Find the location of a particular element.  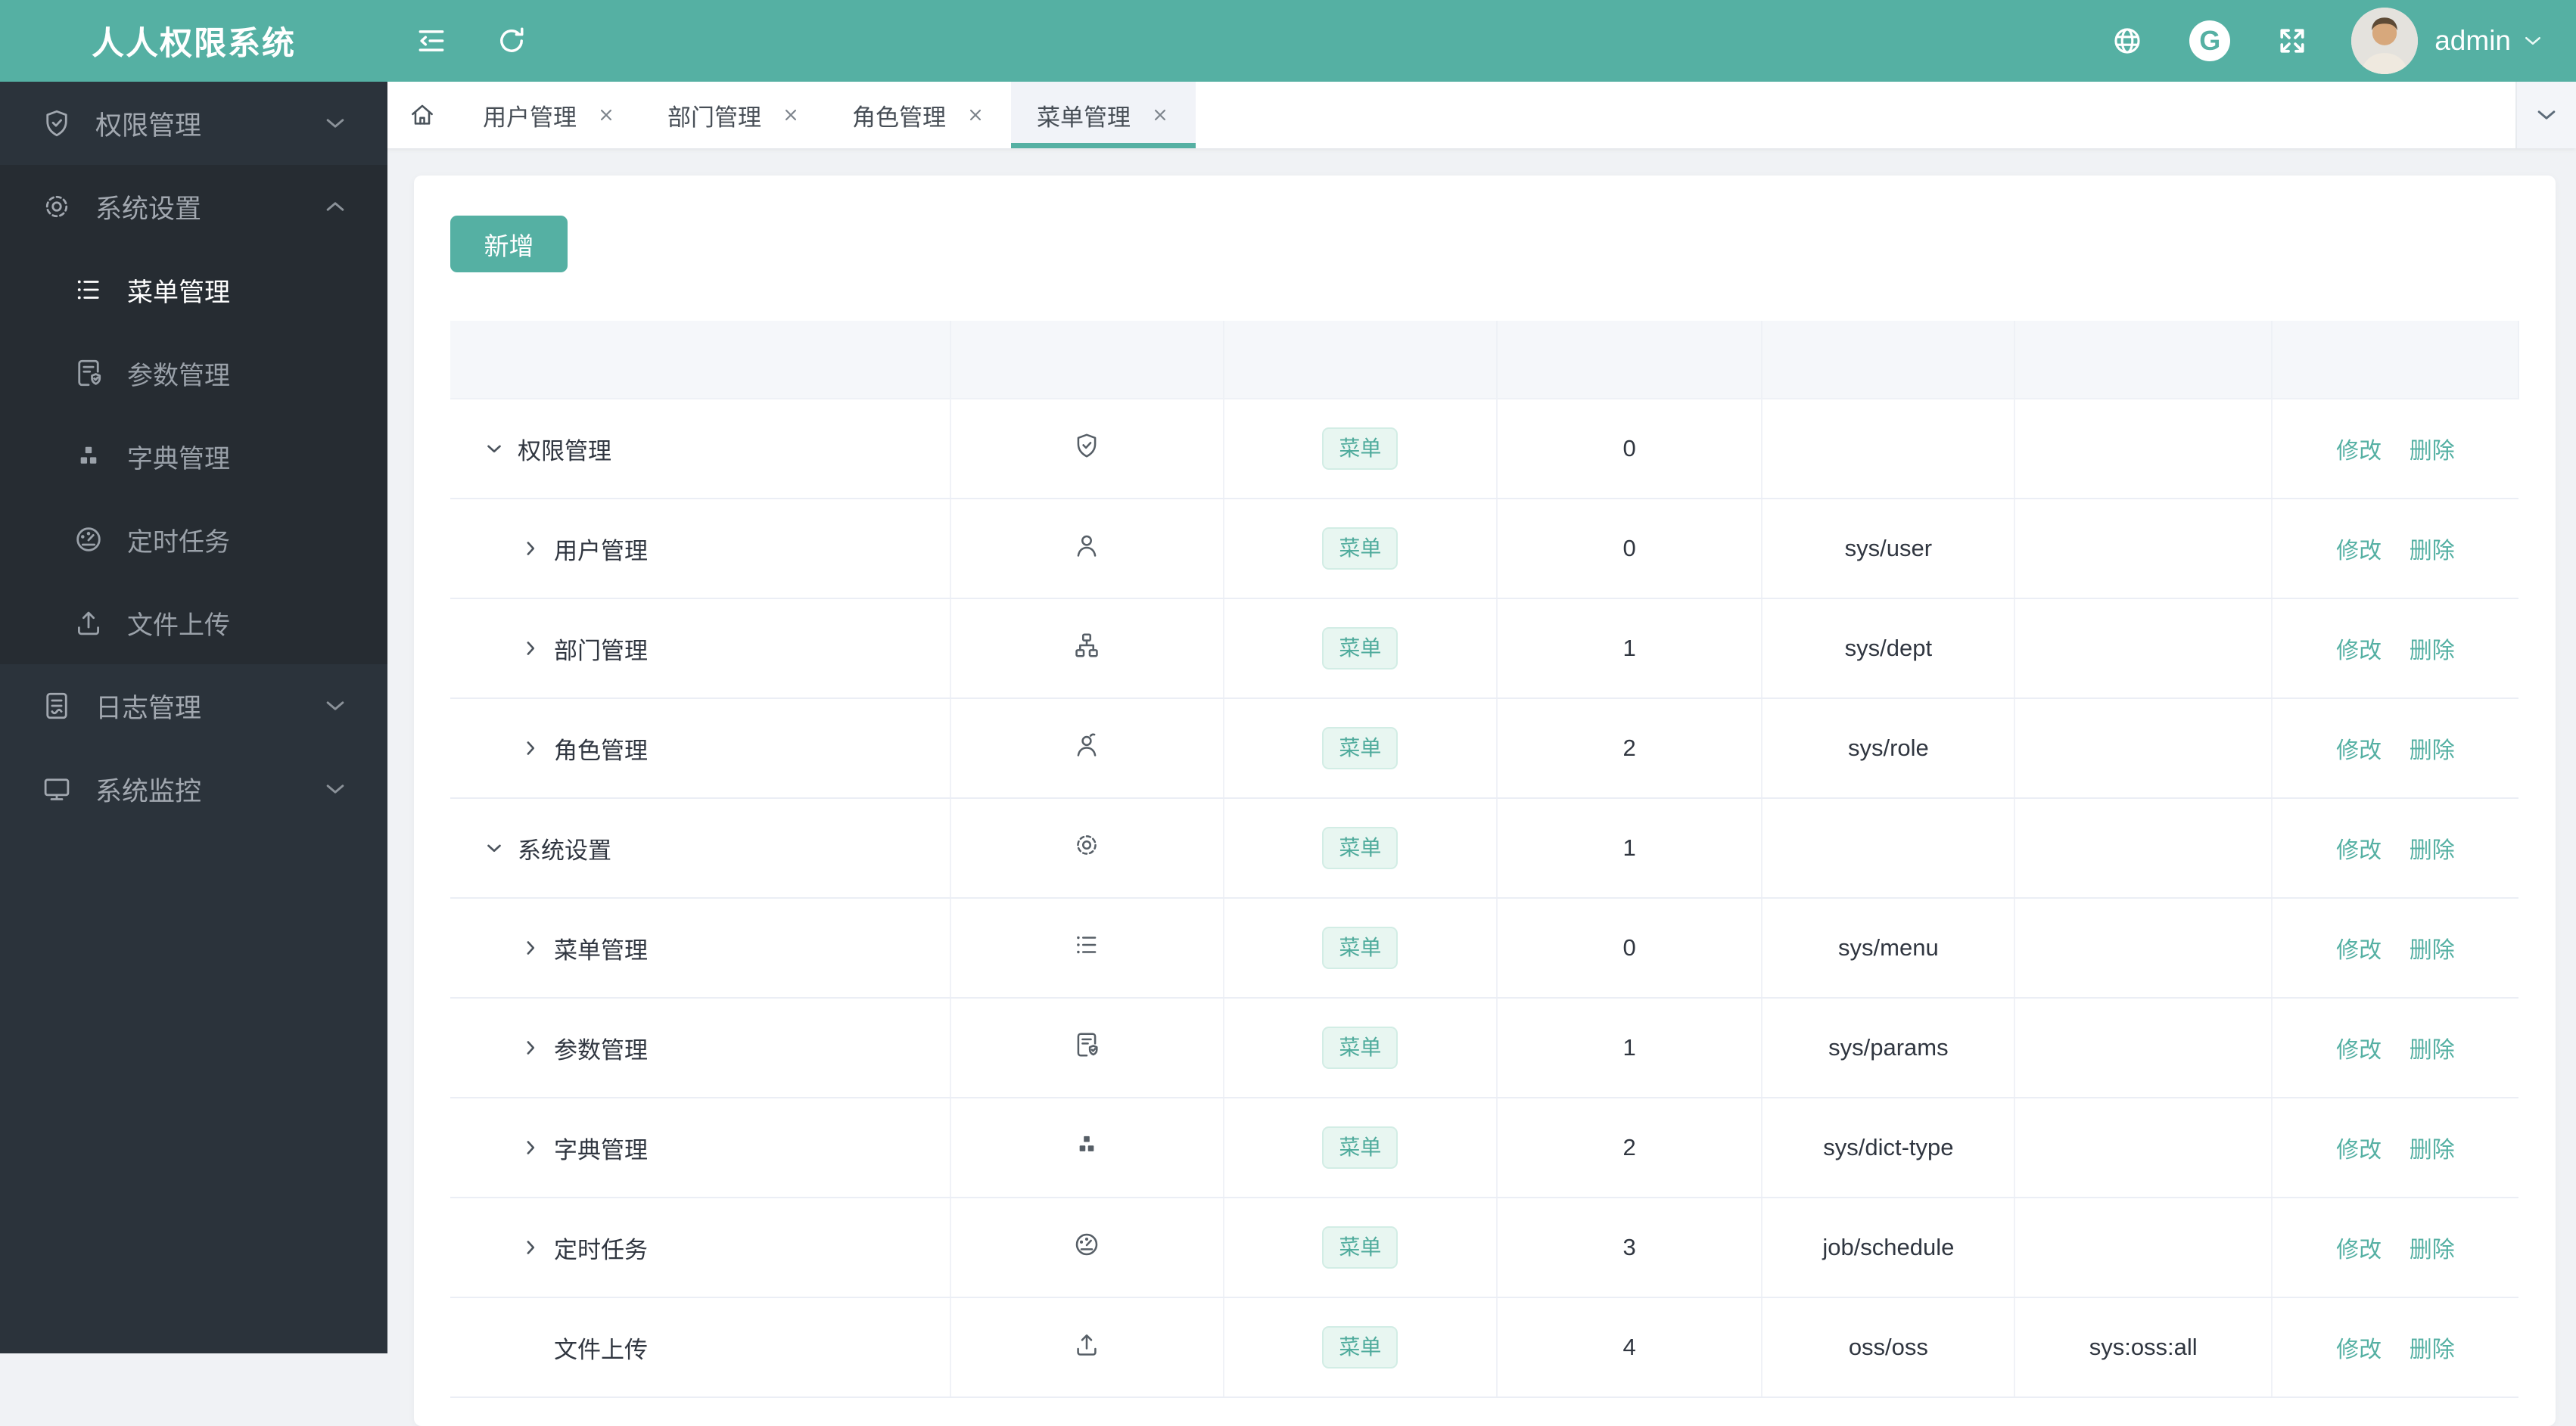

name-cell: 系统设置 is located at coordinates (700, 848).